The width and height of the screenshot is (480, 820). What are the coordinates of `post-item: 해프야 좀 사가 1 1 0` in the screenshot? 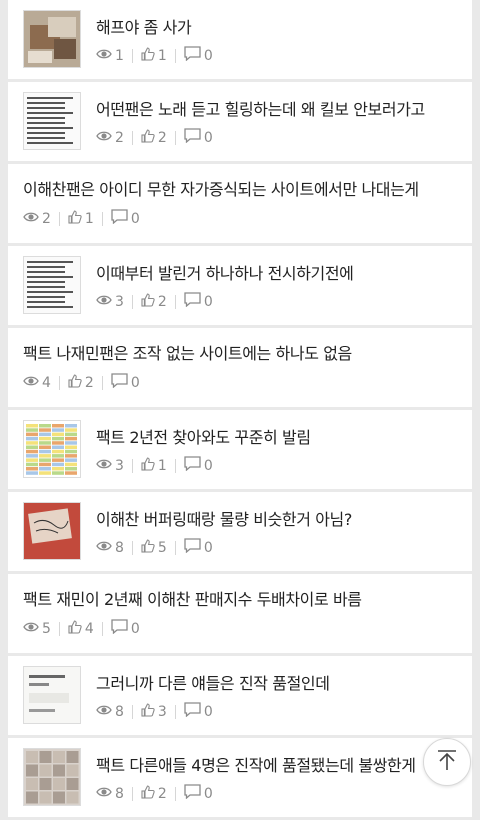 It's located at (240, 41).